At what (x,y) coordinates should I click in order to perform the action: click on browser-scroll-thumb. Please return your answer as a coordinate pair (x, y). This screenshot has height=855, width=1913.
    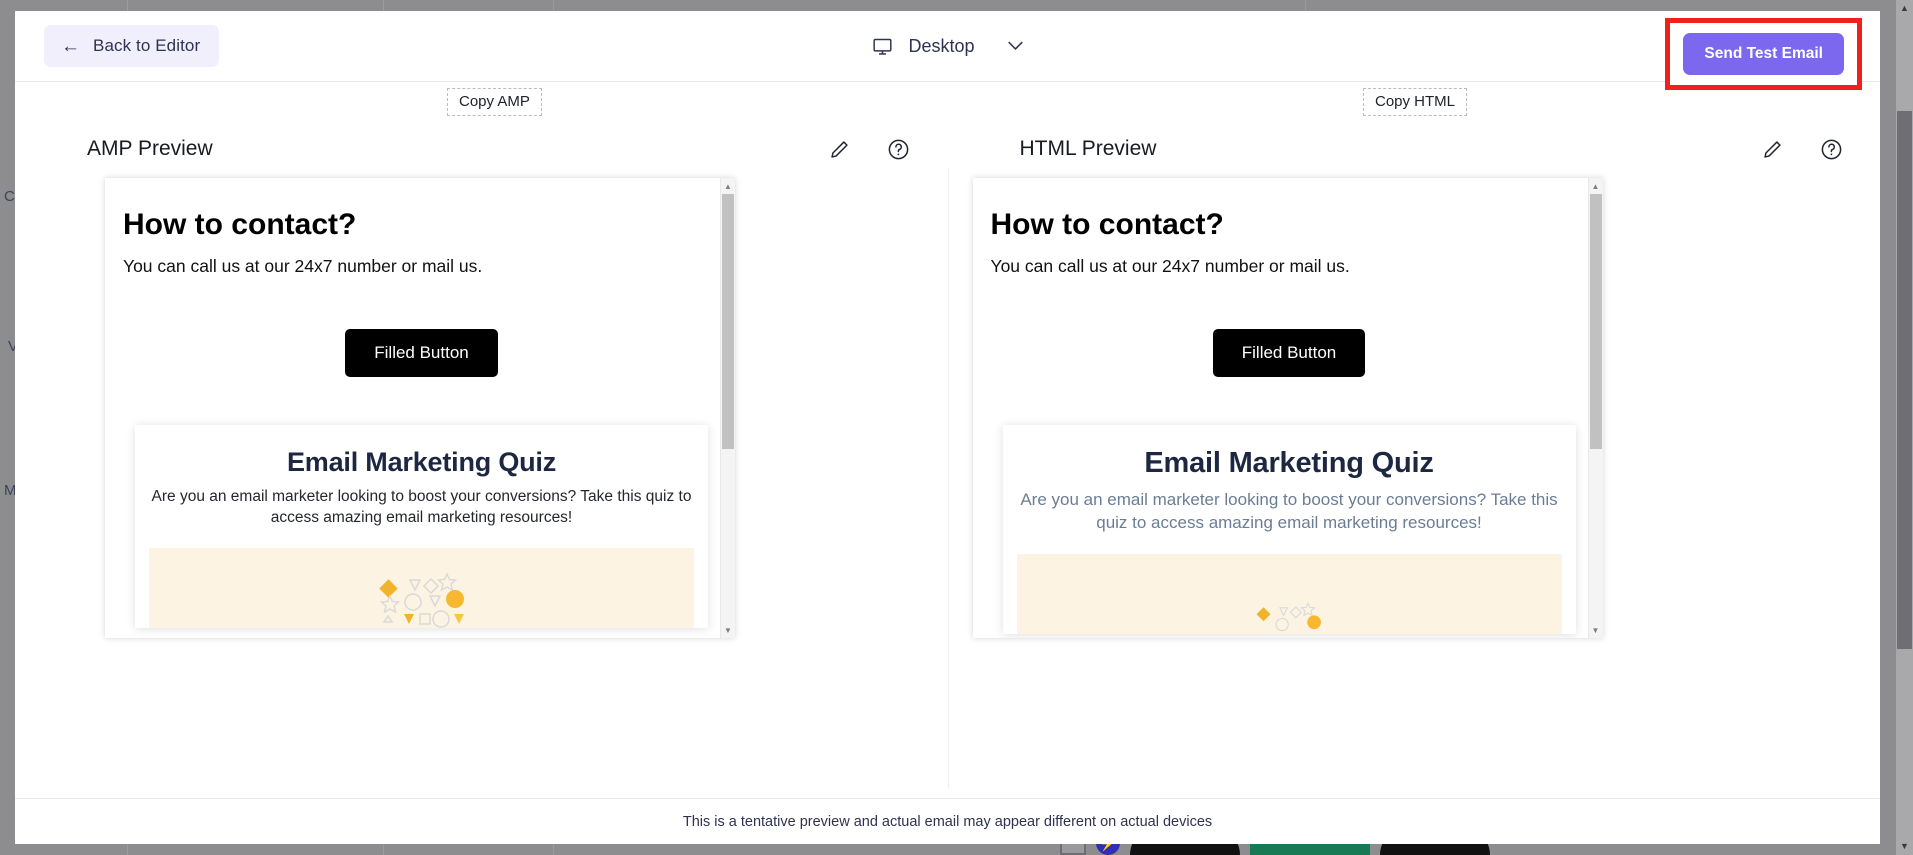
    Looking at the image, I should click on (1904, 380).